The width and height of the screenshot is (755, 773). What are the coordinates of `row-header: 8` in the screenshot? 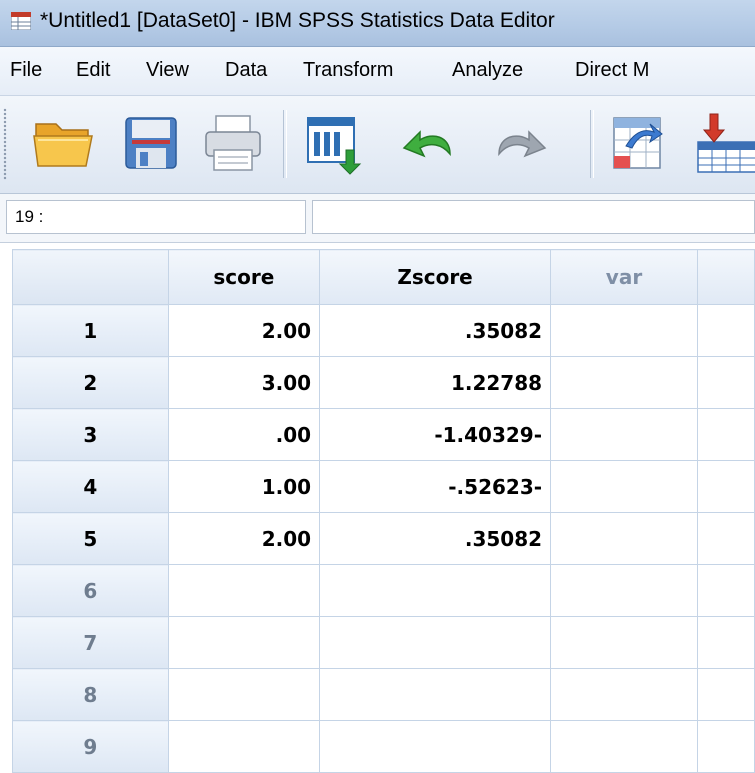 It's located at (90, 694).